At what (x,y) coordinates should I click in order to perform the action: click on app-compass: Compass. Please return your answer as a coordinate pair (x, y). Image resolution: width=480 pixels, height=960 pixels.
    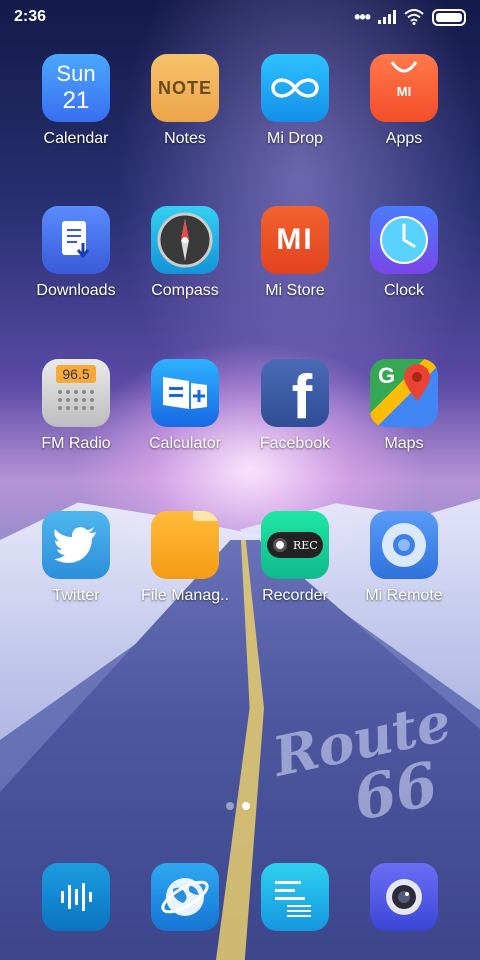
    Looking at the image, I should click on (185, 253).